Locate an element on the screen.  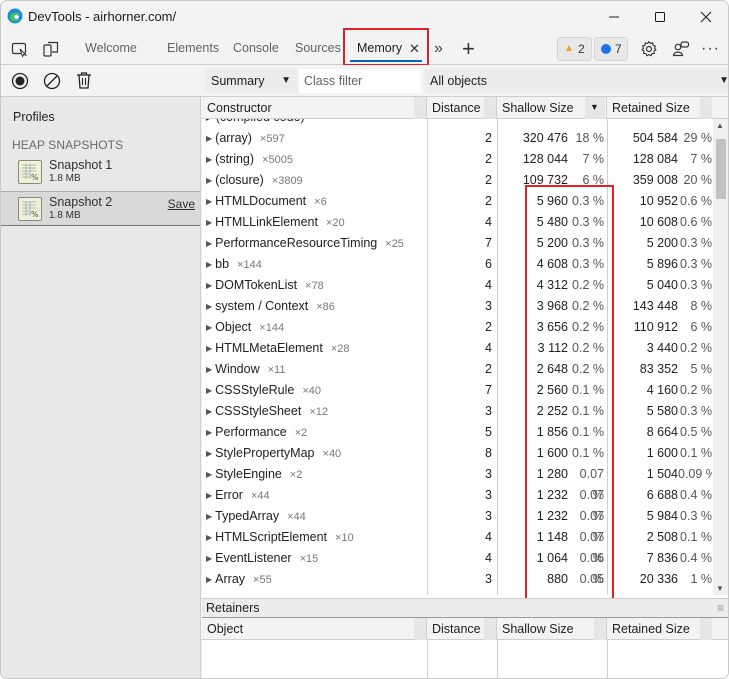
table-row: ▶StyleEngine×231 2800.07 %1 5040.09 % is located at coordinates (457, 483).